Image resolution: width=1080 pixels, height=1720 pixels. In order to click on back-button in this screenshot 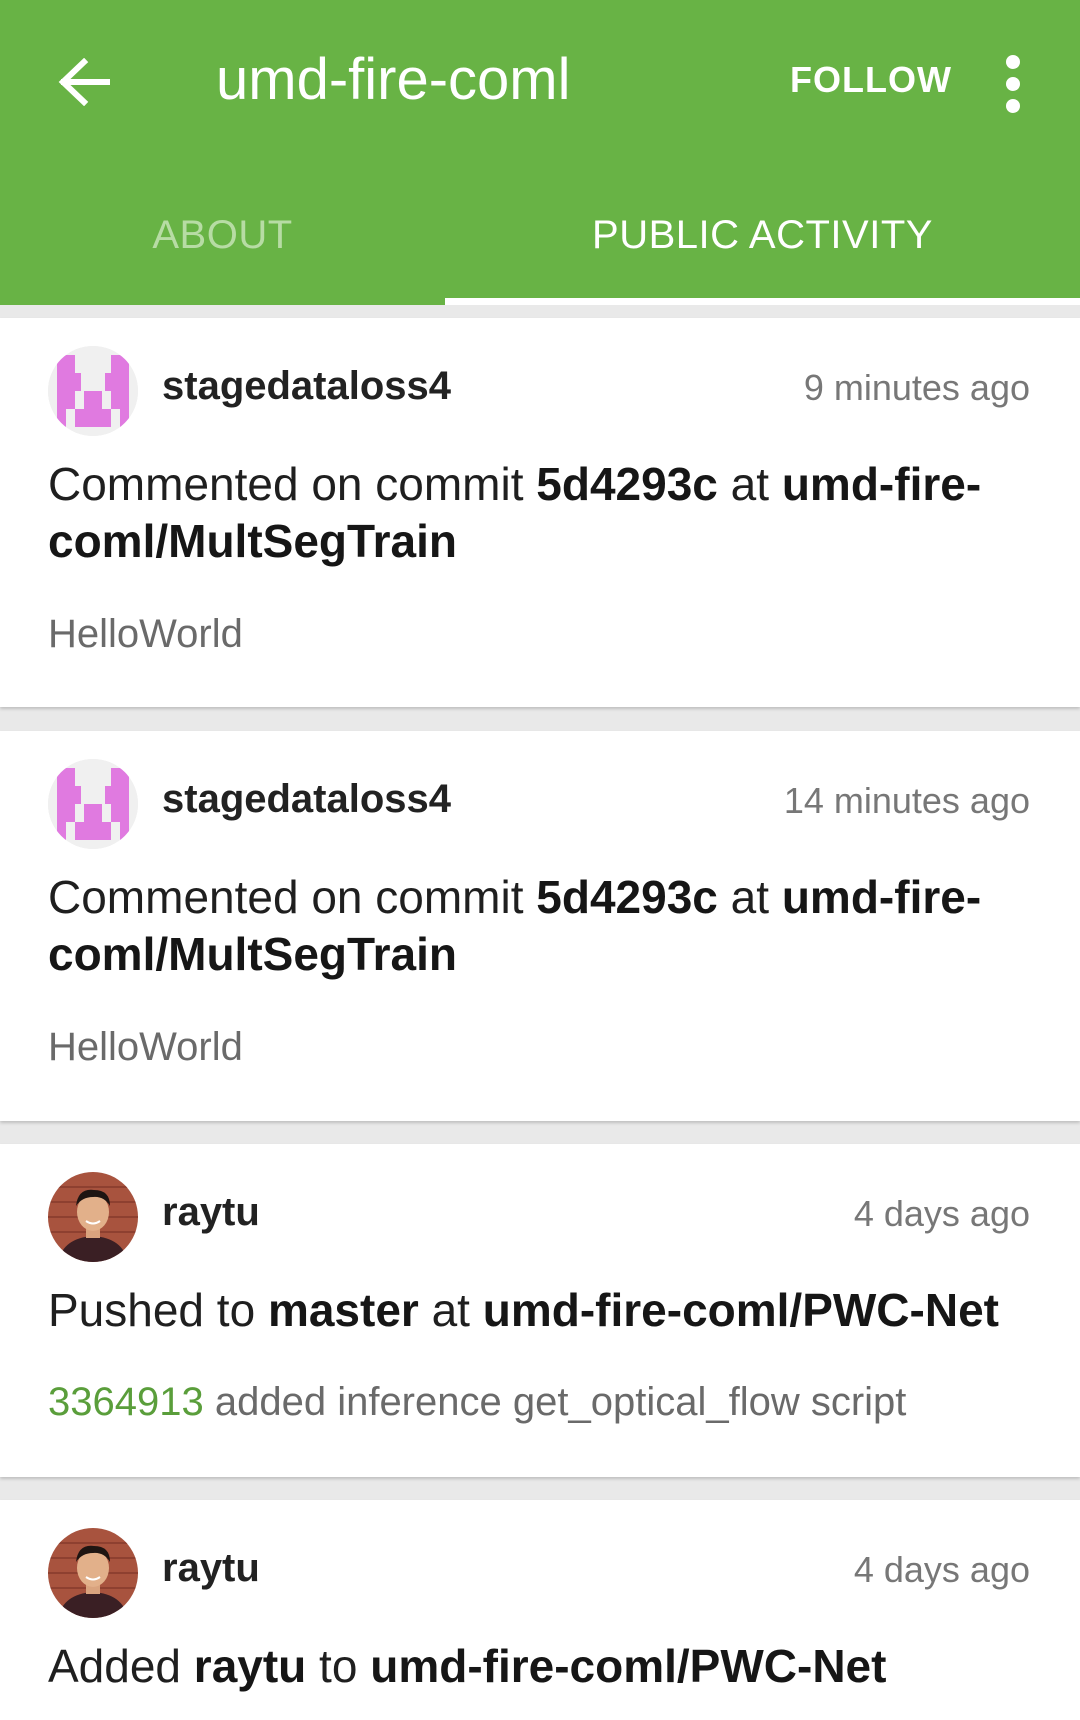, I will do `click(84, 82)`.